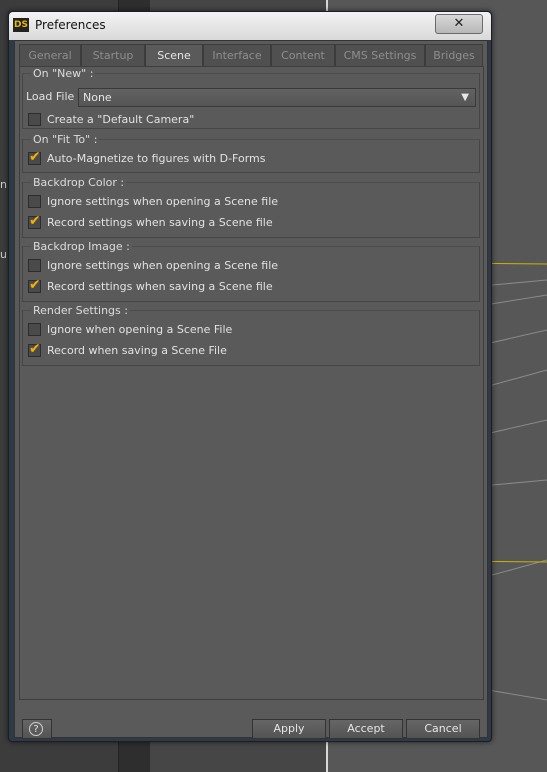  Describe the element at coordinates (34, 265) in the screenshot. I see `backdrop-image-ignore-checkbox` at that location.